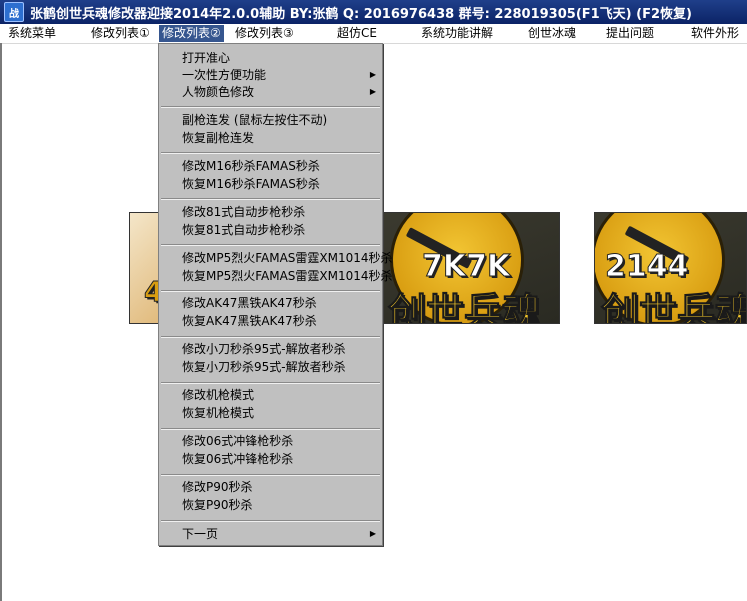  I want to click on menu-system: 系统菜单, so click(32, 33).